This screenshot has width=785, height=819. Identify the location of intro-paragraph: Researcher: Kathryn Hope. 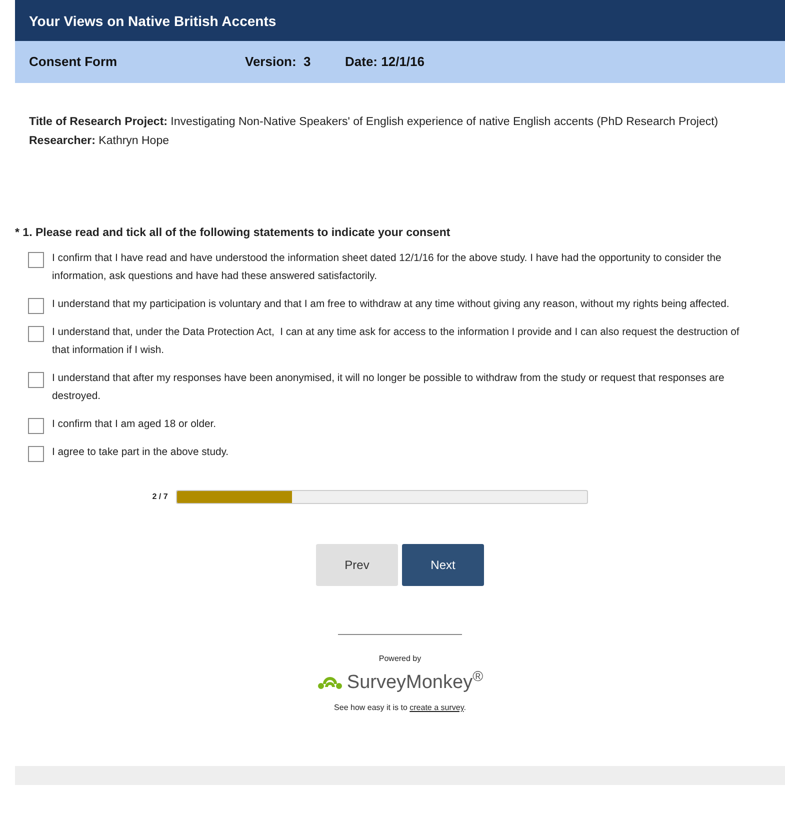
(99, 141).